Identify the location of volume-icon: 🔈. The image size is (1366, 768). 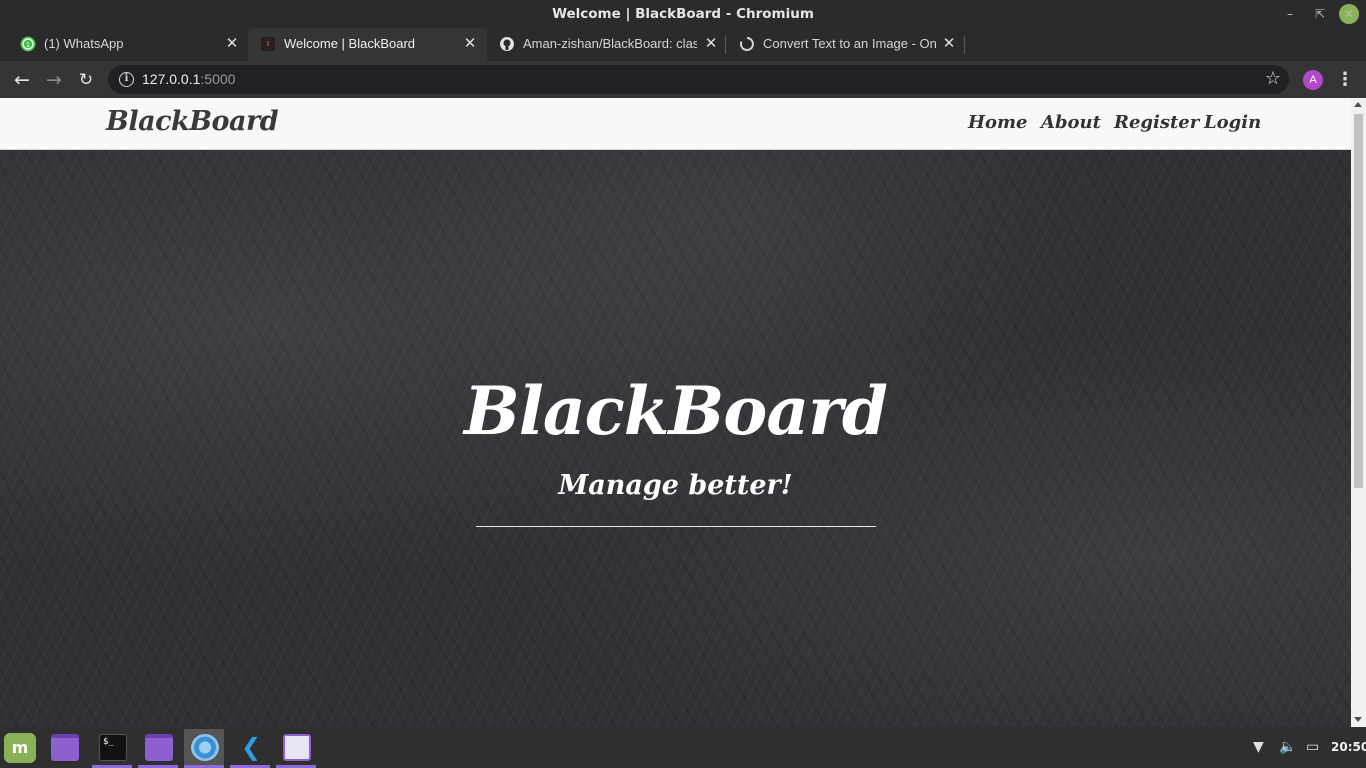
(1287, 747).